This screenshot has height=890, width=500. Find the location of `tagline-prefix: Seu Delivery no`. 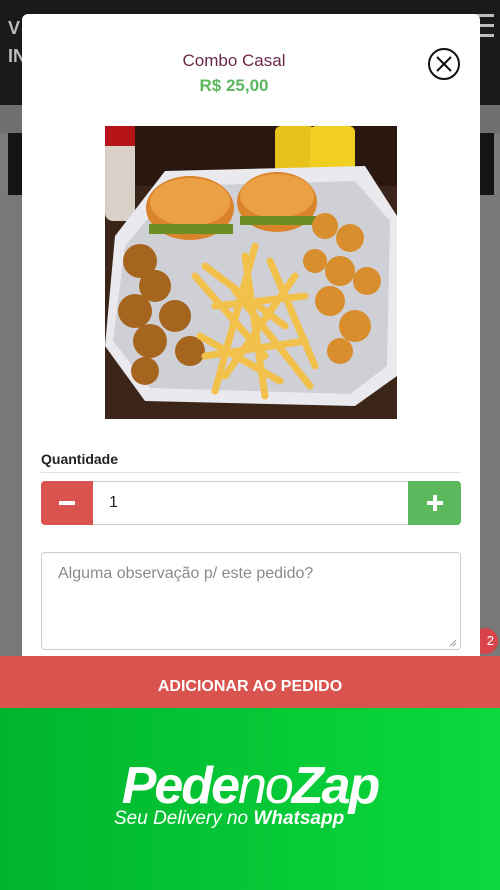

tagline-prefix: Seu Delivery no is located at coordinates (184, 818).